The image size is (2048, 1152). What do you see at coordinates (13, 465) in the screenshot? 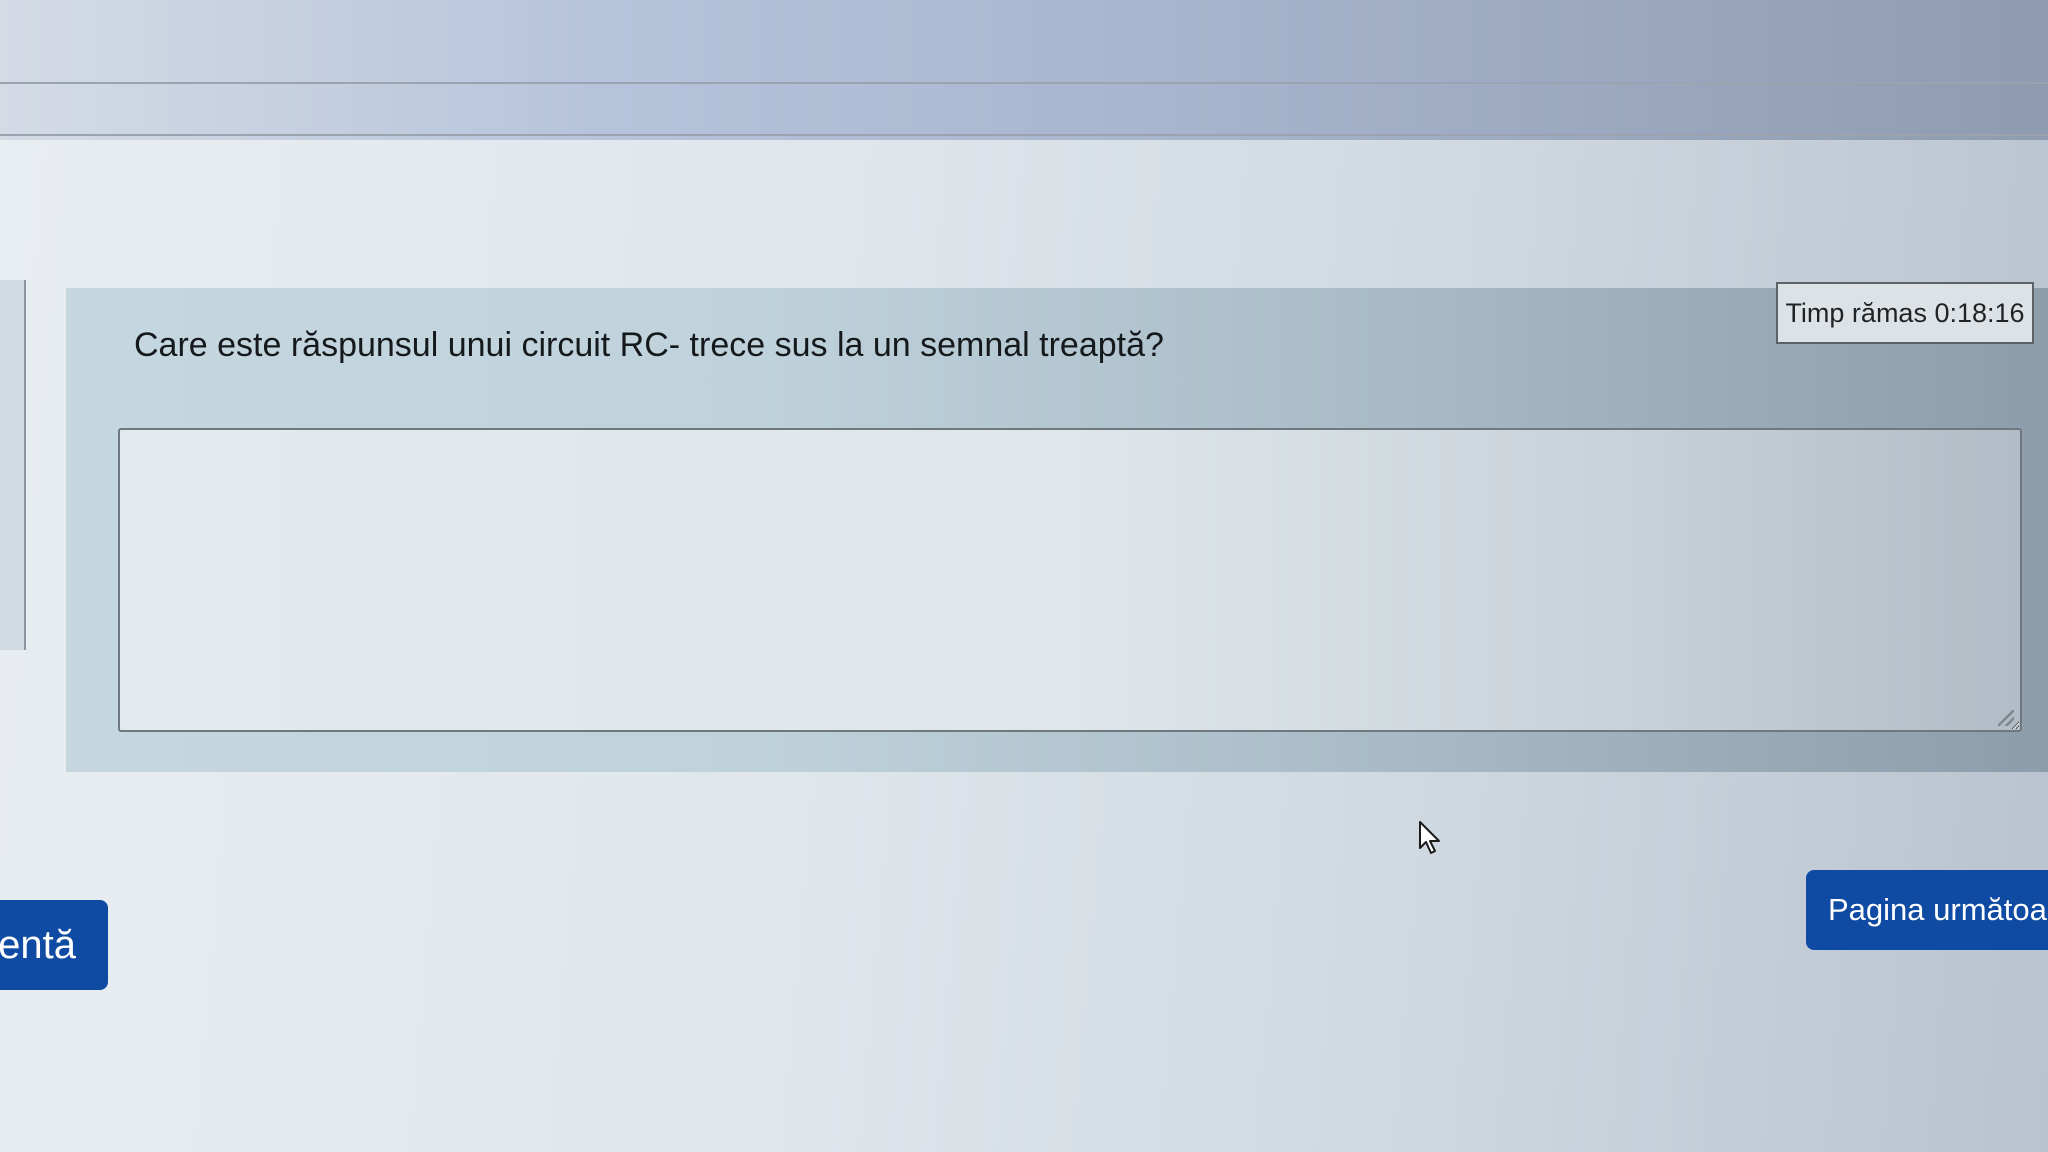
I see `left-sidebar-edge` at bounding box center [13, 465].